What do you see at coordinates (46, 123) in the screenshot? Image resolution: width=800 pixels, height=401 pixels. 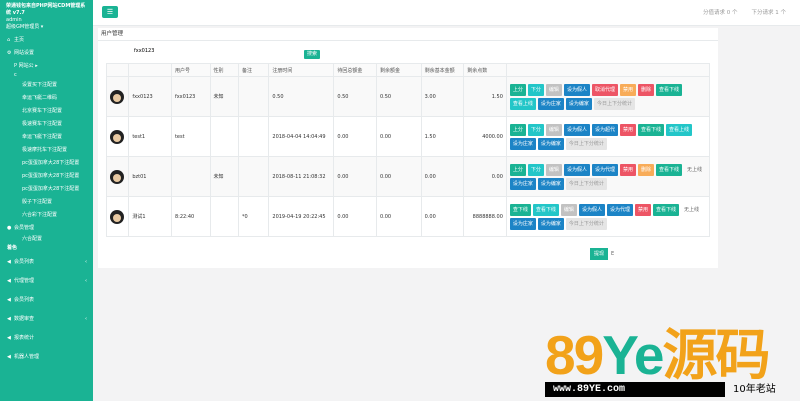 I see `sidebar-subitem: 极速赛车下注配置` at bounding box center [46, 123].